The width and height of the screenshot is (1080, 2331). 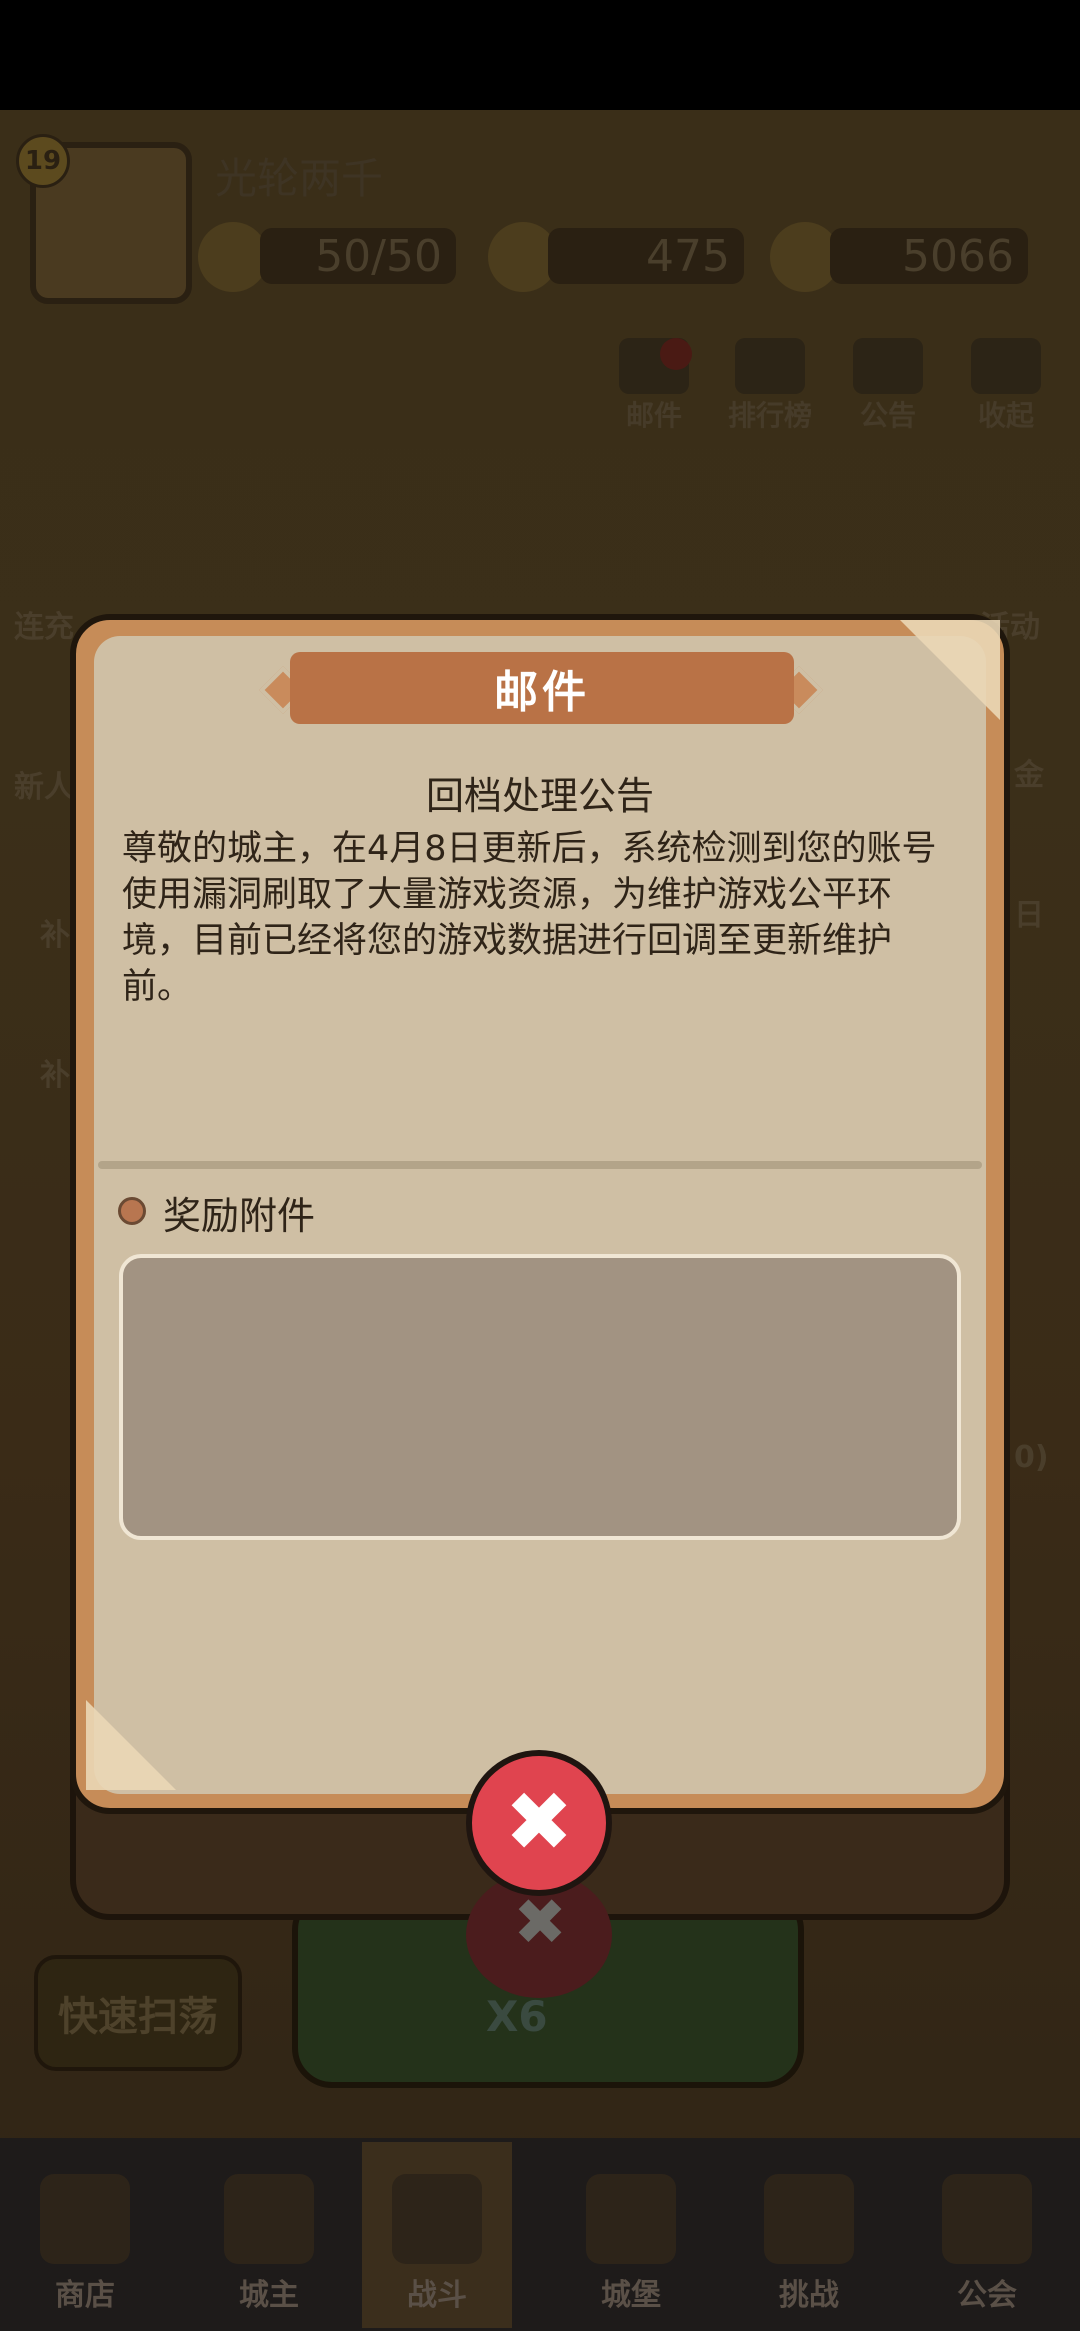 What do you see at coordinates (809, 2219) in the screenshot?
I see `demon-face-icon` at bounding box center [809, 2219].